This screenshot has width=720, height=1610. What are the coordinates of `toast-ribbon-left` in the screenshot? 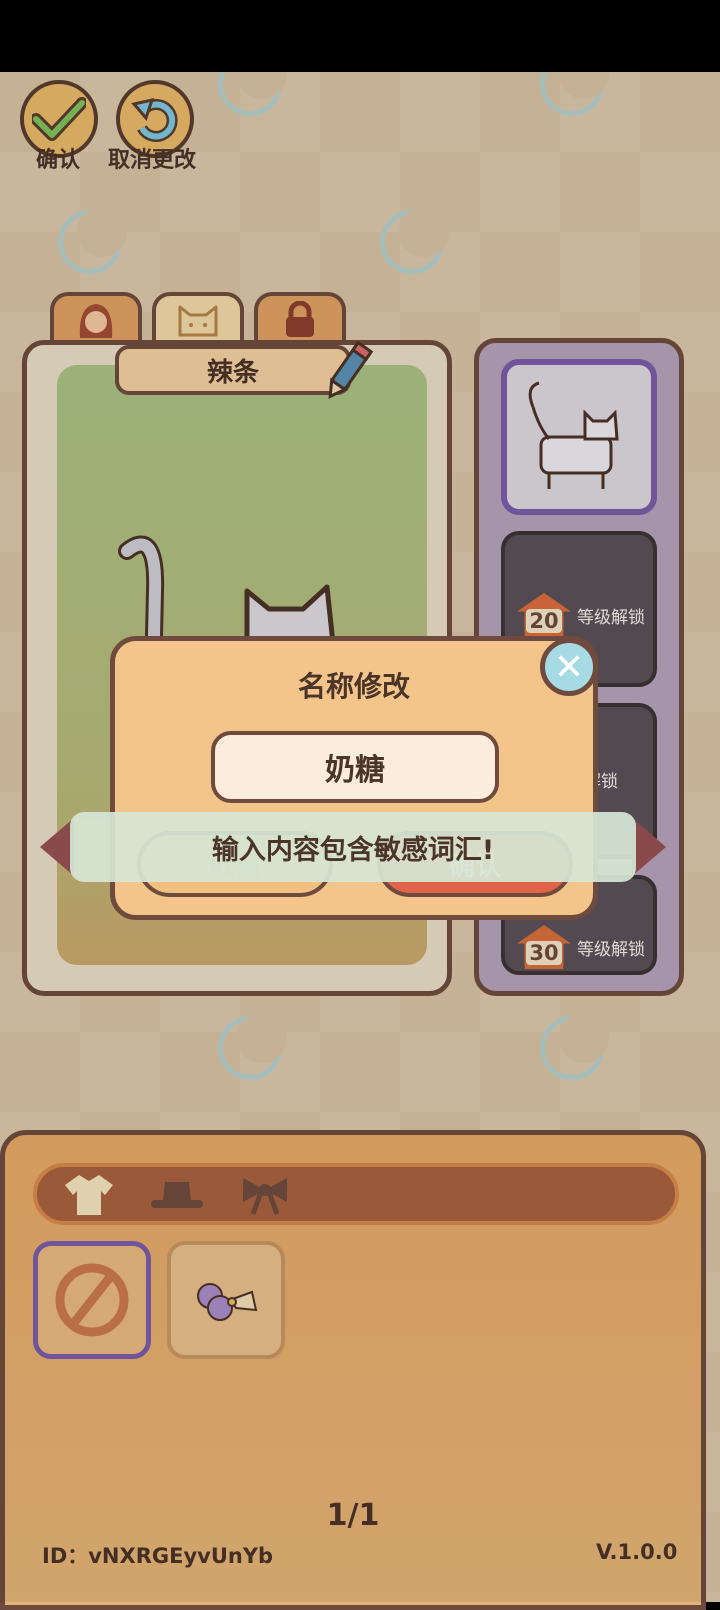 It's located at (57, 847).